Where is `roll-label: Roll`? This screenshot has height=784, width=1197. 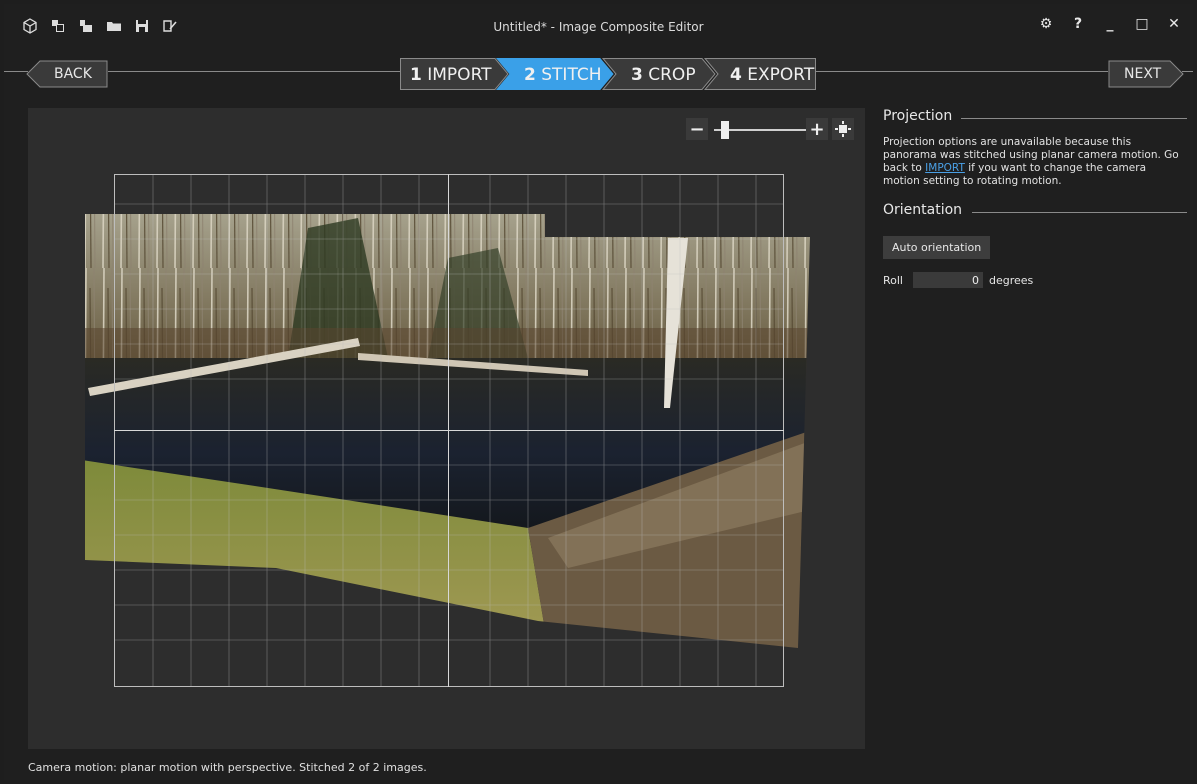 roll-label: Roll is located at coordinates (893, 280).